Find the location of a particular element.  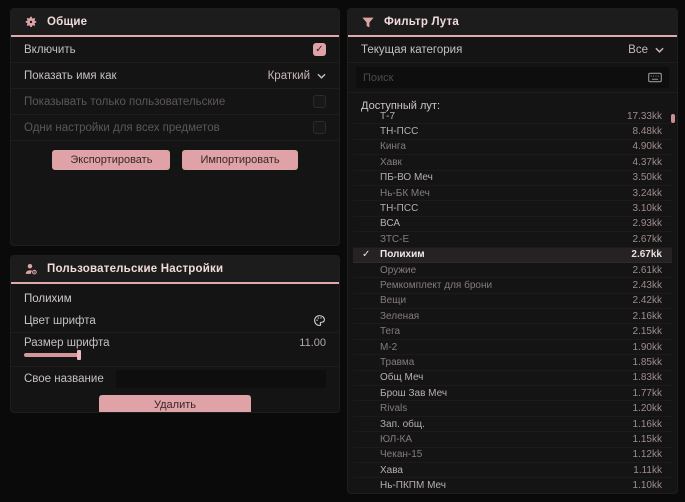

loot-item-value: 17.33kk is located at coordinates (644, 116).